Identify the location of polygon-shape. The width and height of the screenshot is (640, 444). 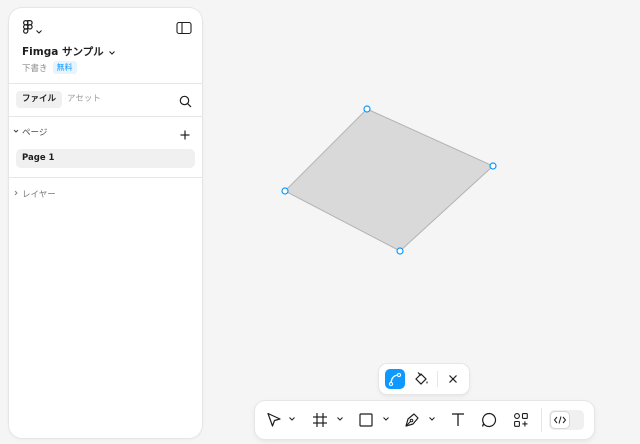
(389, 180).